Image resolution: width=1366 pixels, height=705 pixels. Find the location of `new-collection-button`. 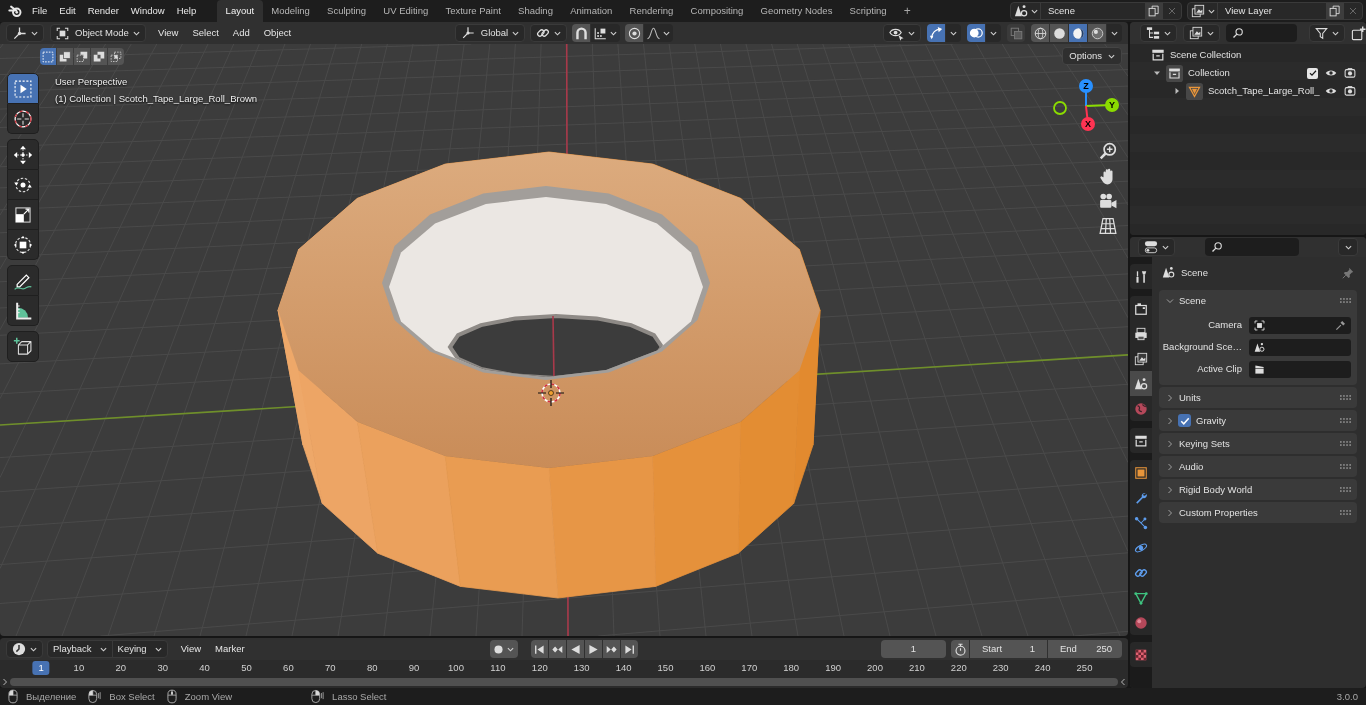

new-collection-button is located at coordinates (1358, 33).